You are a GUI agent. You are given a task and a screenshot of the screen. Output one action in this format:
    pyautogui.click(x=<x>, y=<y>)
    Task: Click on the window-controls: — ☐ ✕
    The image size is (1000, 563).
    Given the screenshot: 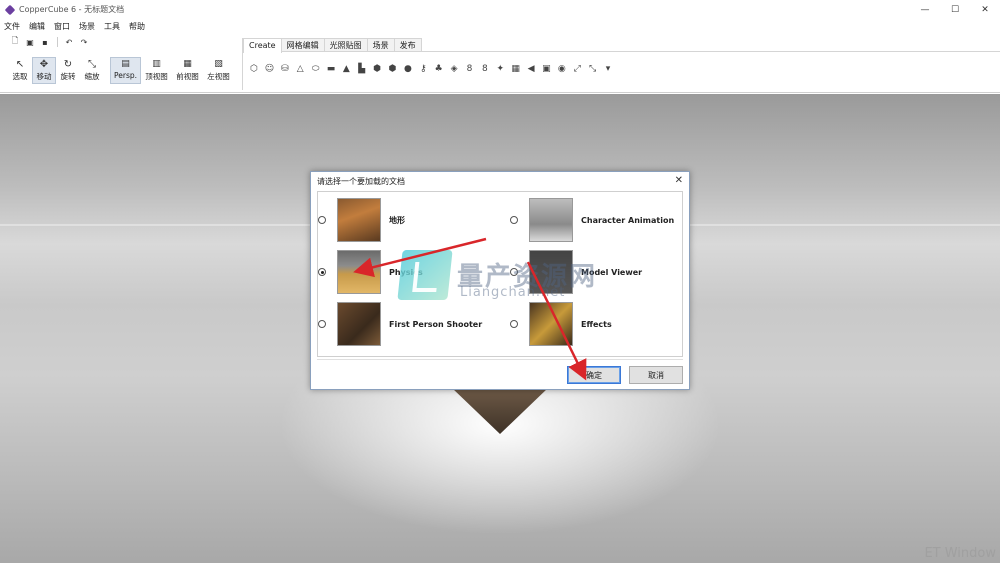 What is the action you would take?
    pyautogui.click(x=955, y=9)
    